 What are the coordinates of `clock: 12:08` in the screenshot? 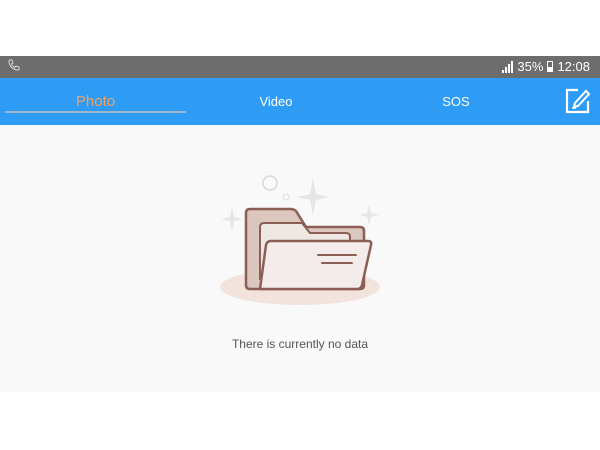 It's located at (573, 66).